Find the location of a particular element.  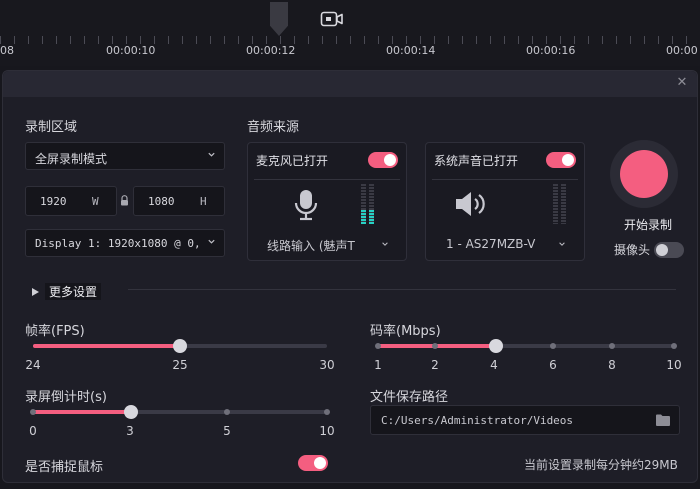

expand-triangle-icon is located at coordinates (35, 292).